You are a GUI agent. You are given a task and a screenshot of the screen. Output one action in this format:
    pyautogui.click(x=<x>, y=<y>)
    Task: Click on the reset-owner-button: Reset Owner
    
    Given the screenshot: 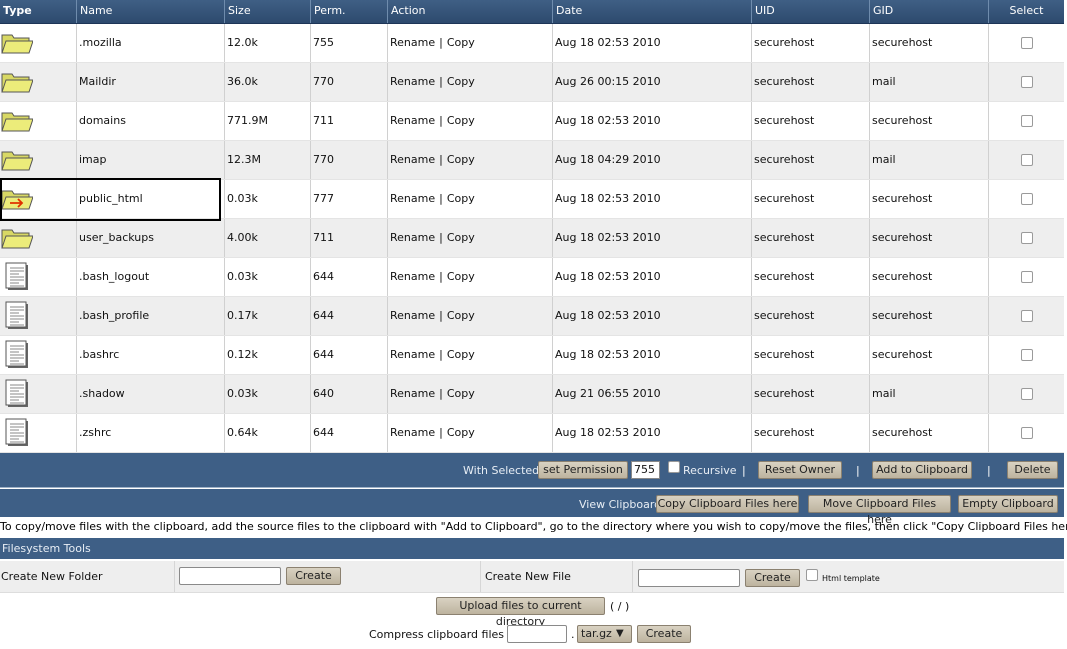 What is the action you would take?
    pyautogui.click(x=800, y=470)
    